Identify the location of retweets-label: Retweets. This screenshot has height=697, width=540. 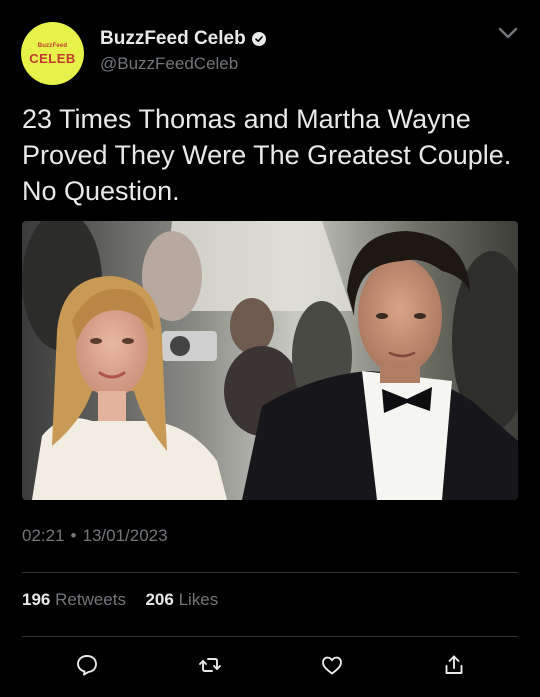
(90, 599).